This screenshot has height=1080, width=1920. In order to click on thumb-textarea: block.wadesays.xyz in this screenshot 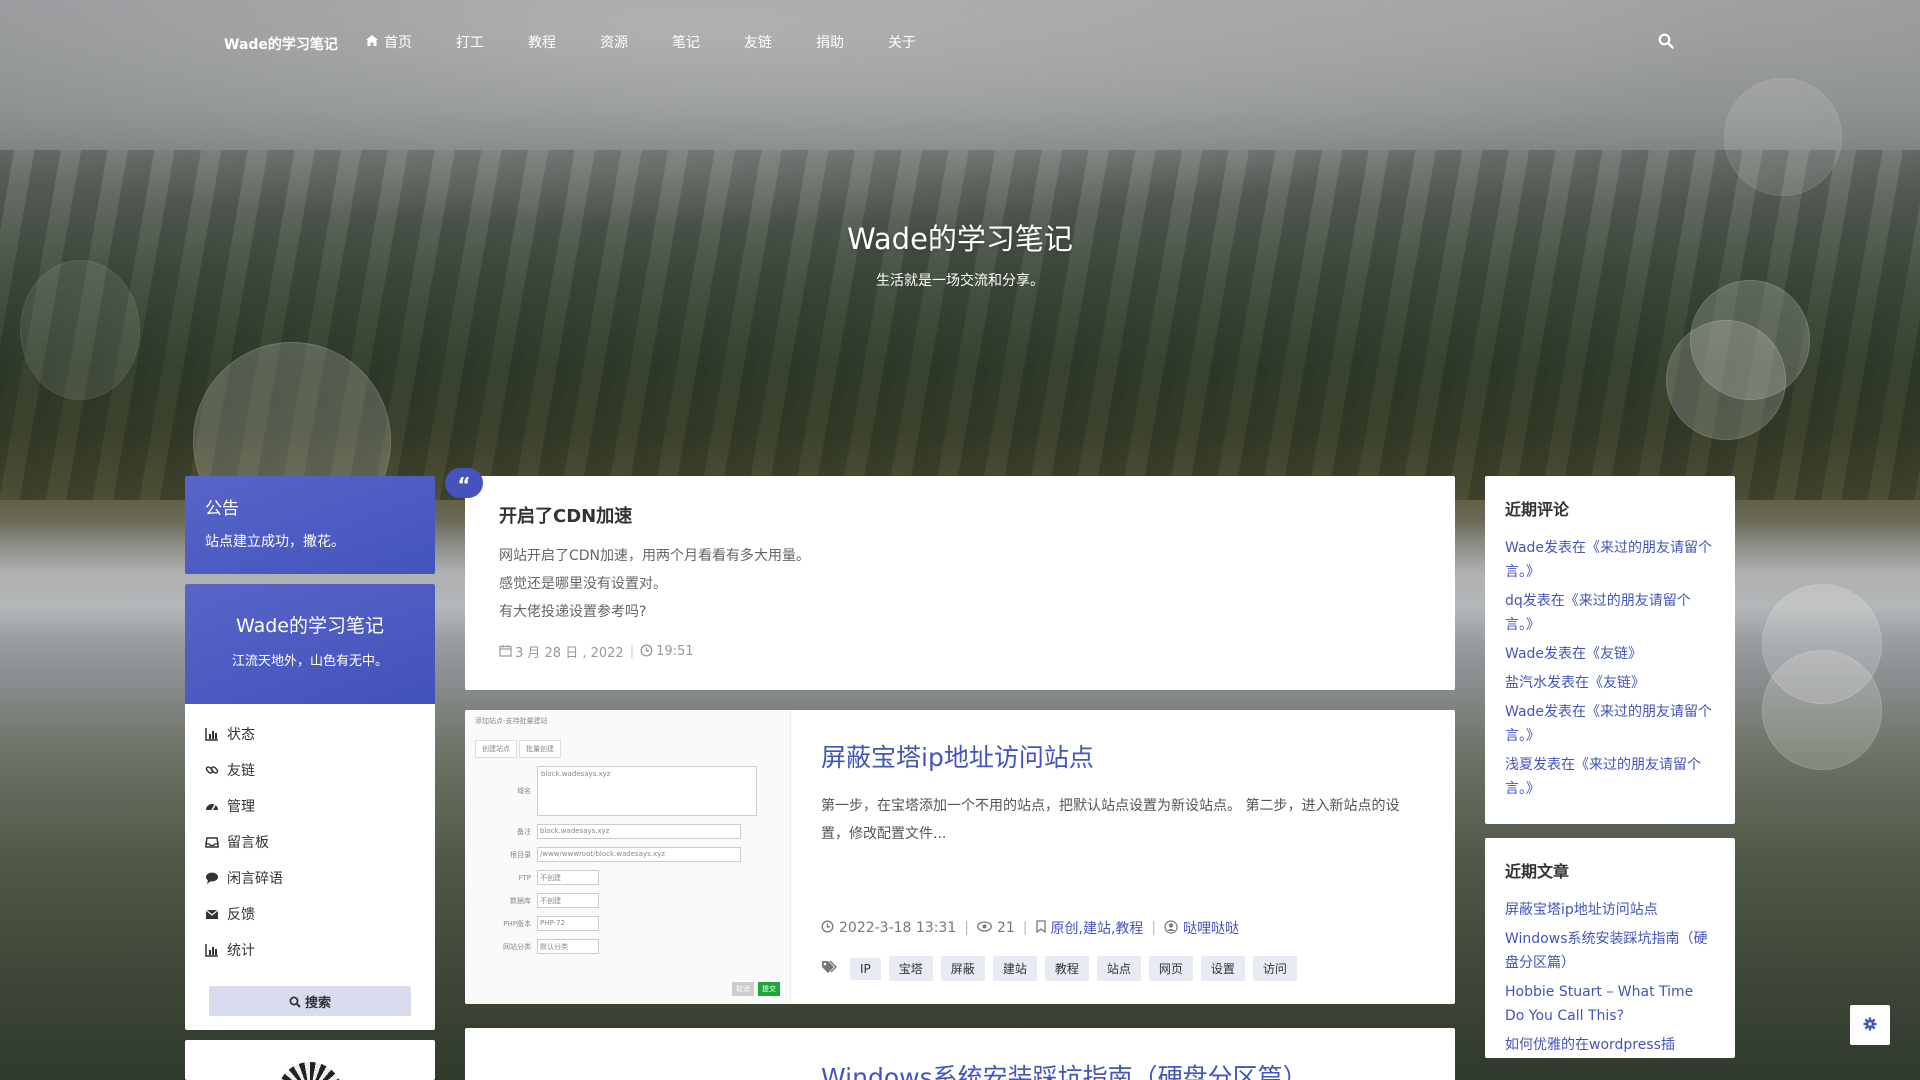, I will do `click(647, 791)`.